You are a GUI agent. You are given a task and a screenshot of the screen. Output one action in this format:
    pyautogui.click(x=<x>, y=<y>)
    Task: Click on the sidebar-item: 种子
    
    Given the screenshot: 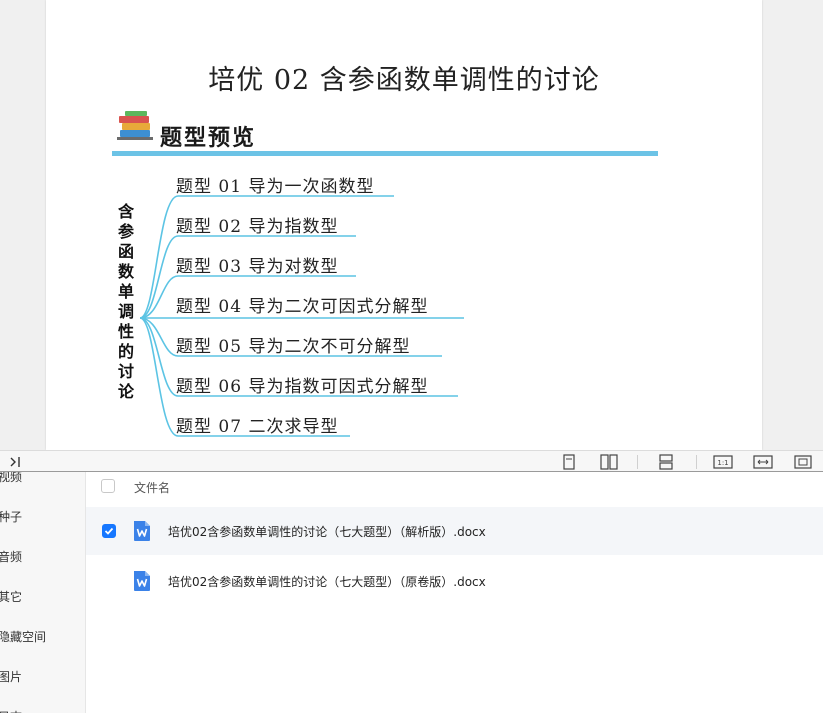 What is the action you would take?
    pyautogui.click(x=11, y=516)
    